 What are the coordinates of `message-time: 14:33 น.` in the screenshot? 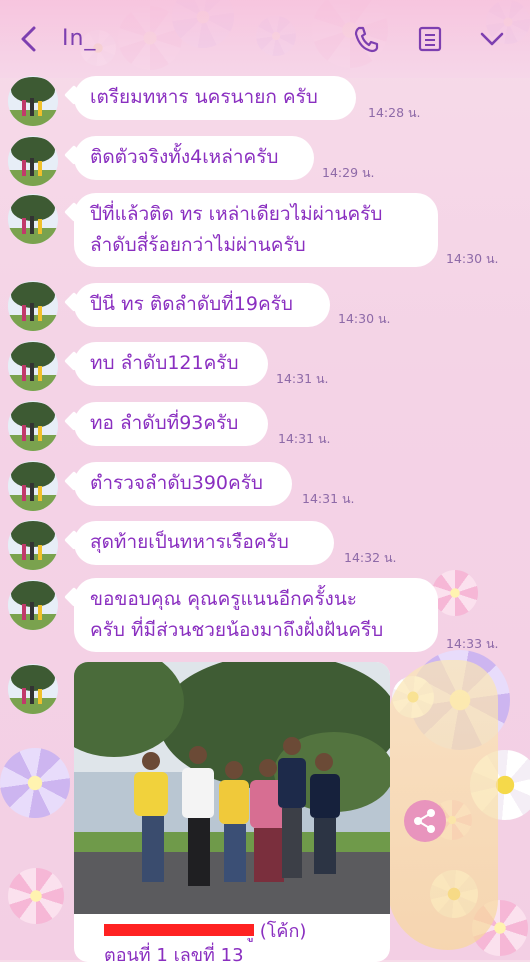 It's located at (472, 643).